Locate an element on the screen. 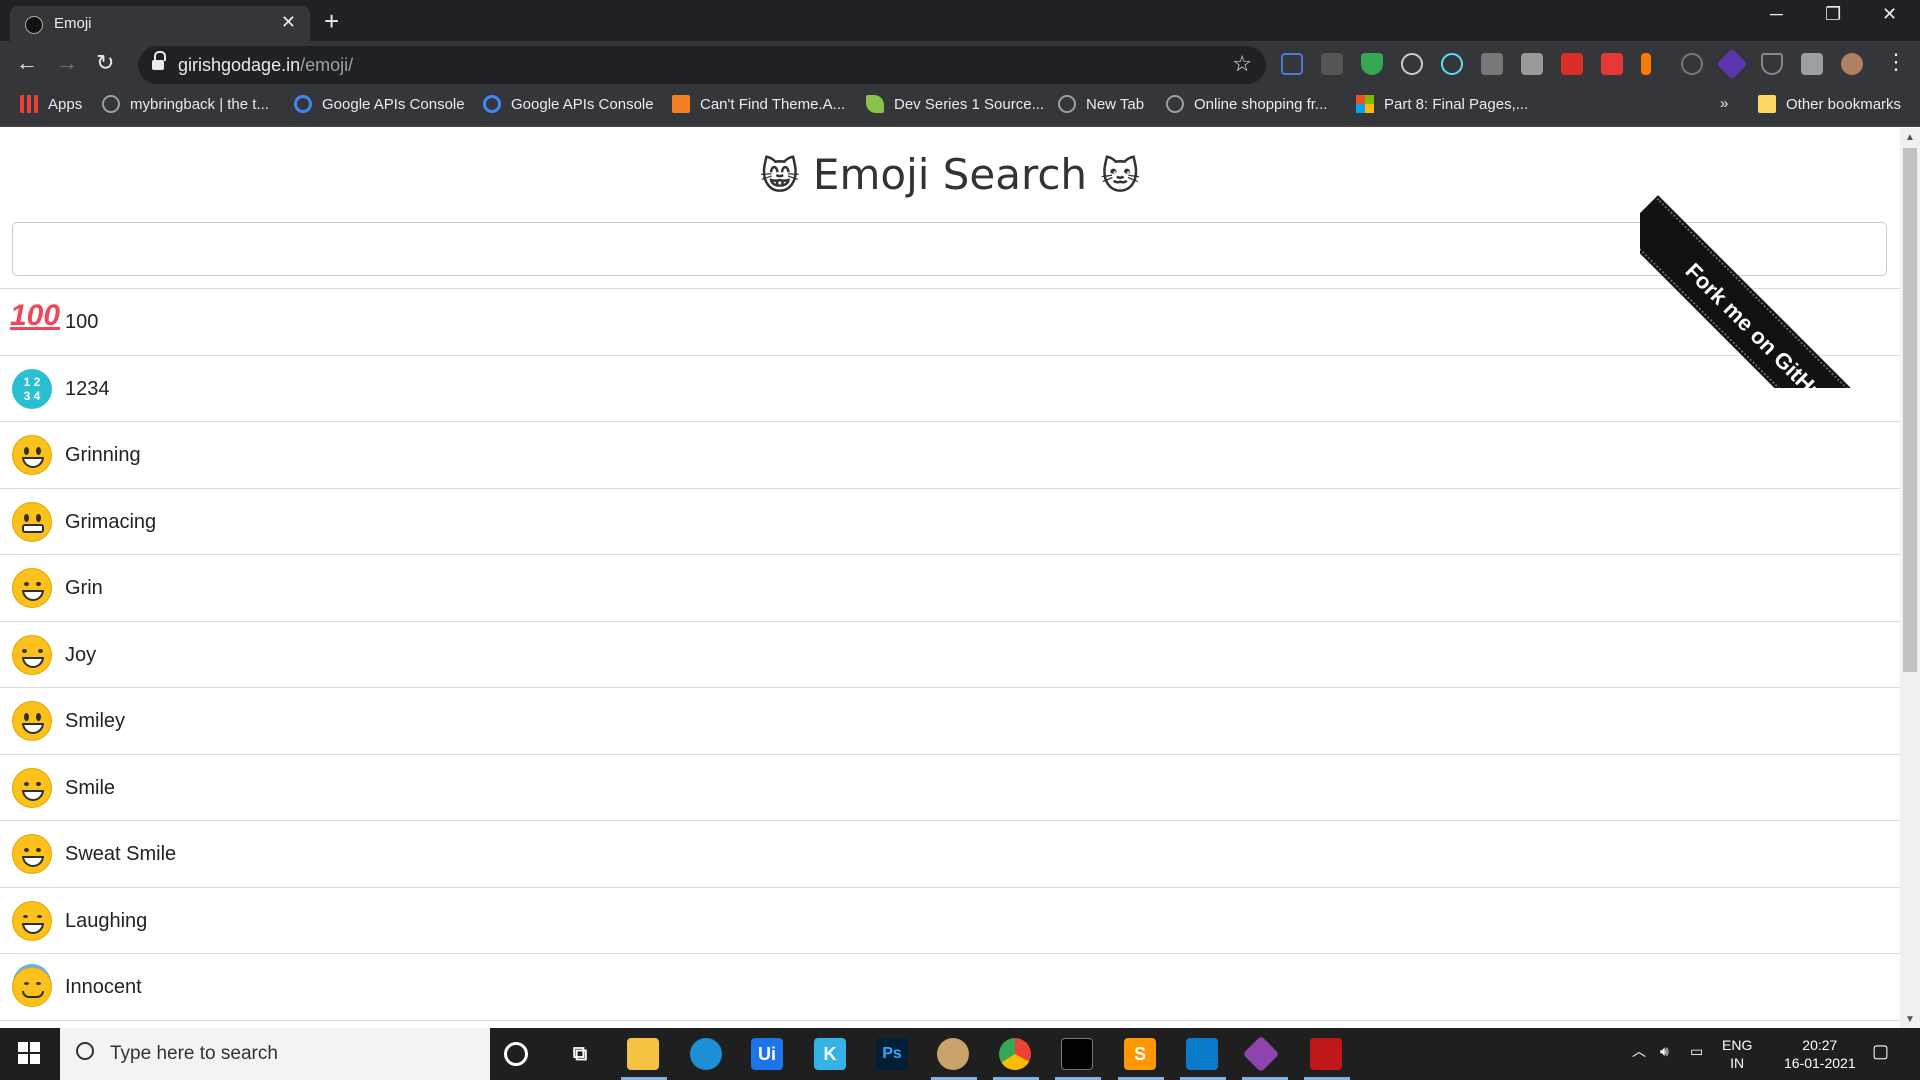  sublime-text-icon: S is located at coordinates (1140, 1054).